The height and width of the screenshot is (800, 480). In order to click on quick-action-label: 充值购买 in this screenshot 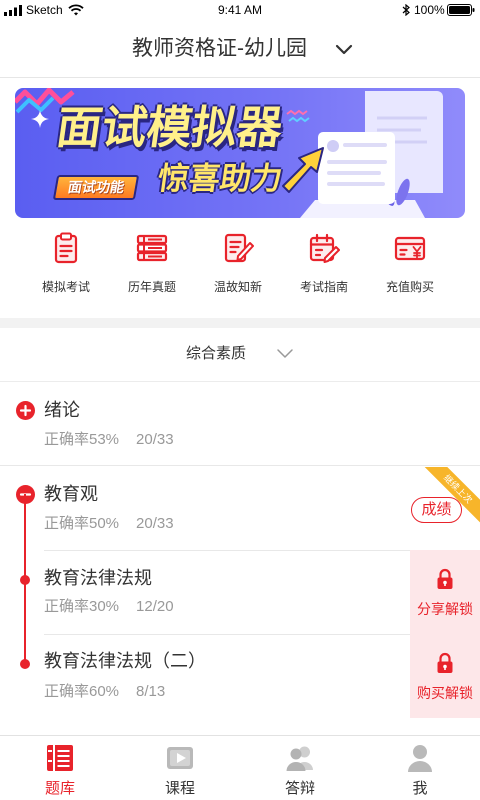, I will do `click(409, 287)`.